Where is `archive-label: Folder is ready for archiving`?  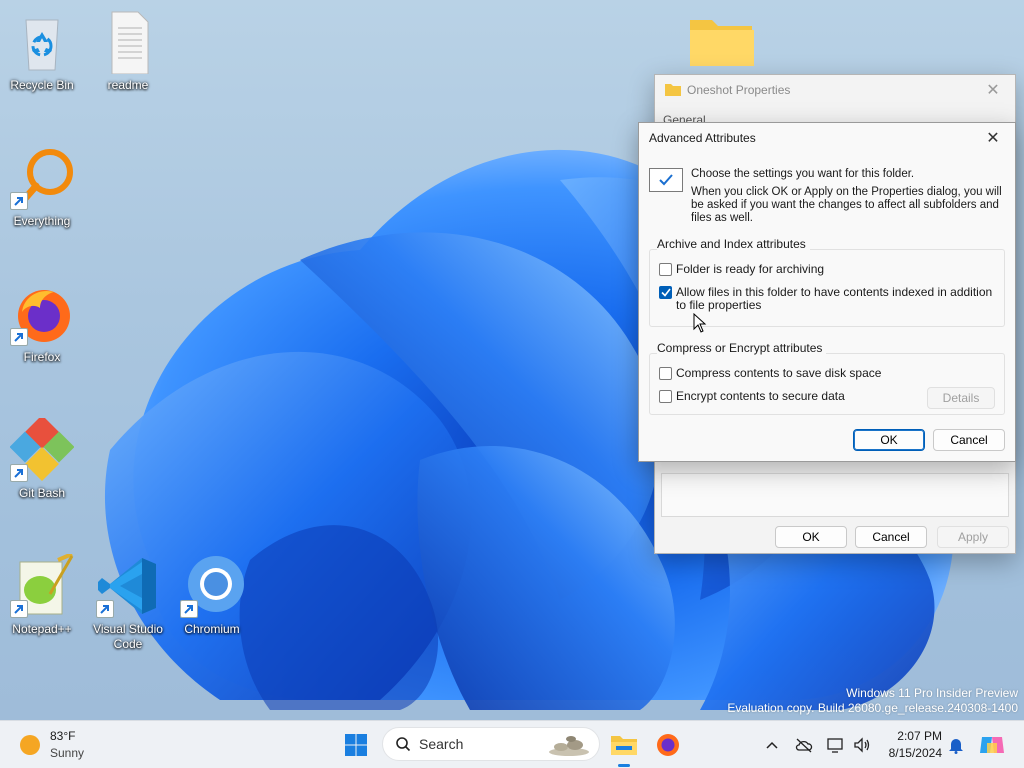 archive-label: Folder is ready for archiving is located at coordinates (750, 269).